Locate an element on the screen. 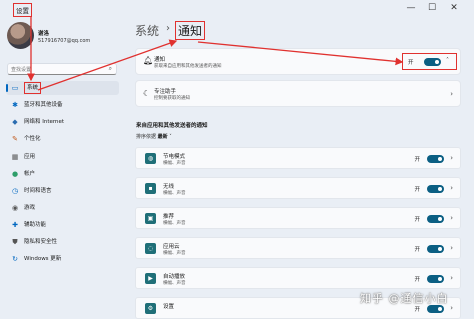 Image resolution: width=474 pixels, height=319 pixels. title-bar: 设置 — ☐ ✕ is located at coordinates (237, 9).